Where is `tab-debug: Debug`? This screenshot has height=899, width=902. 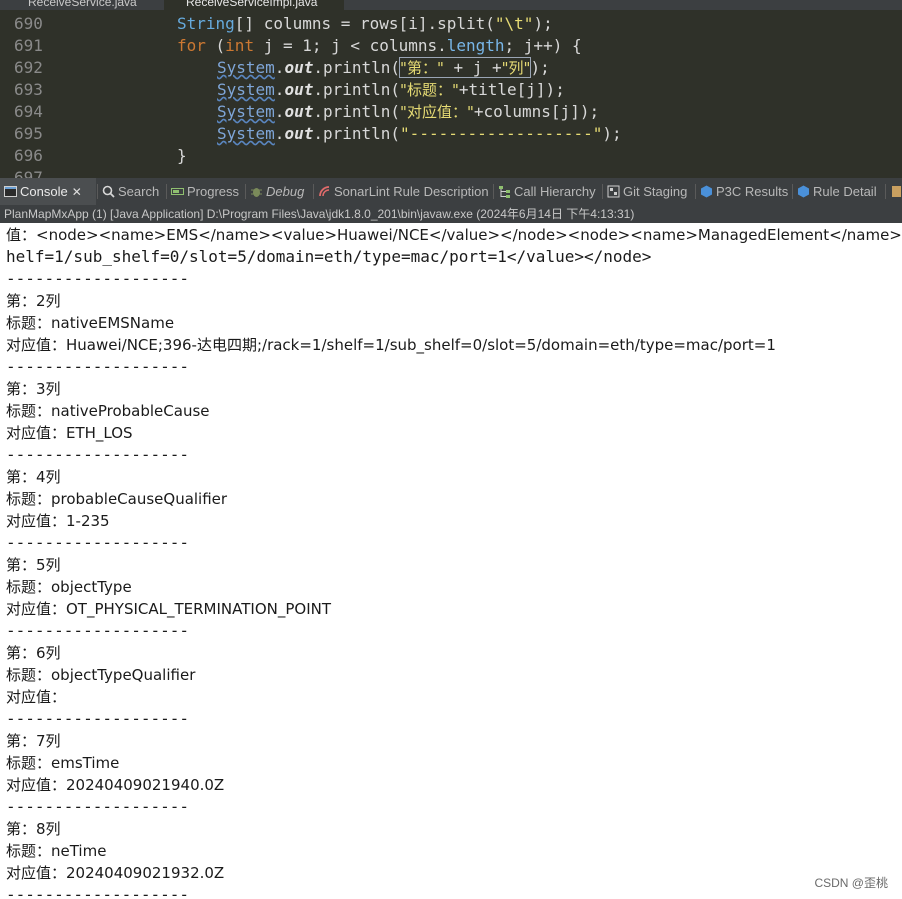 tab-debug: Debug is located at coordinates (279, 191).